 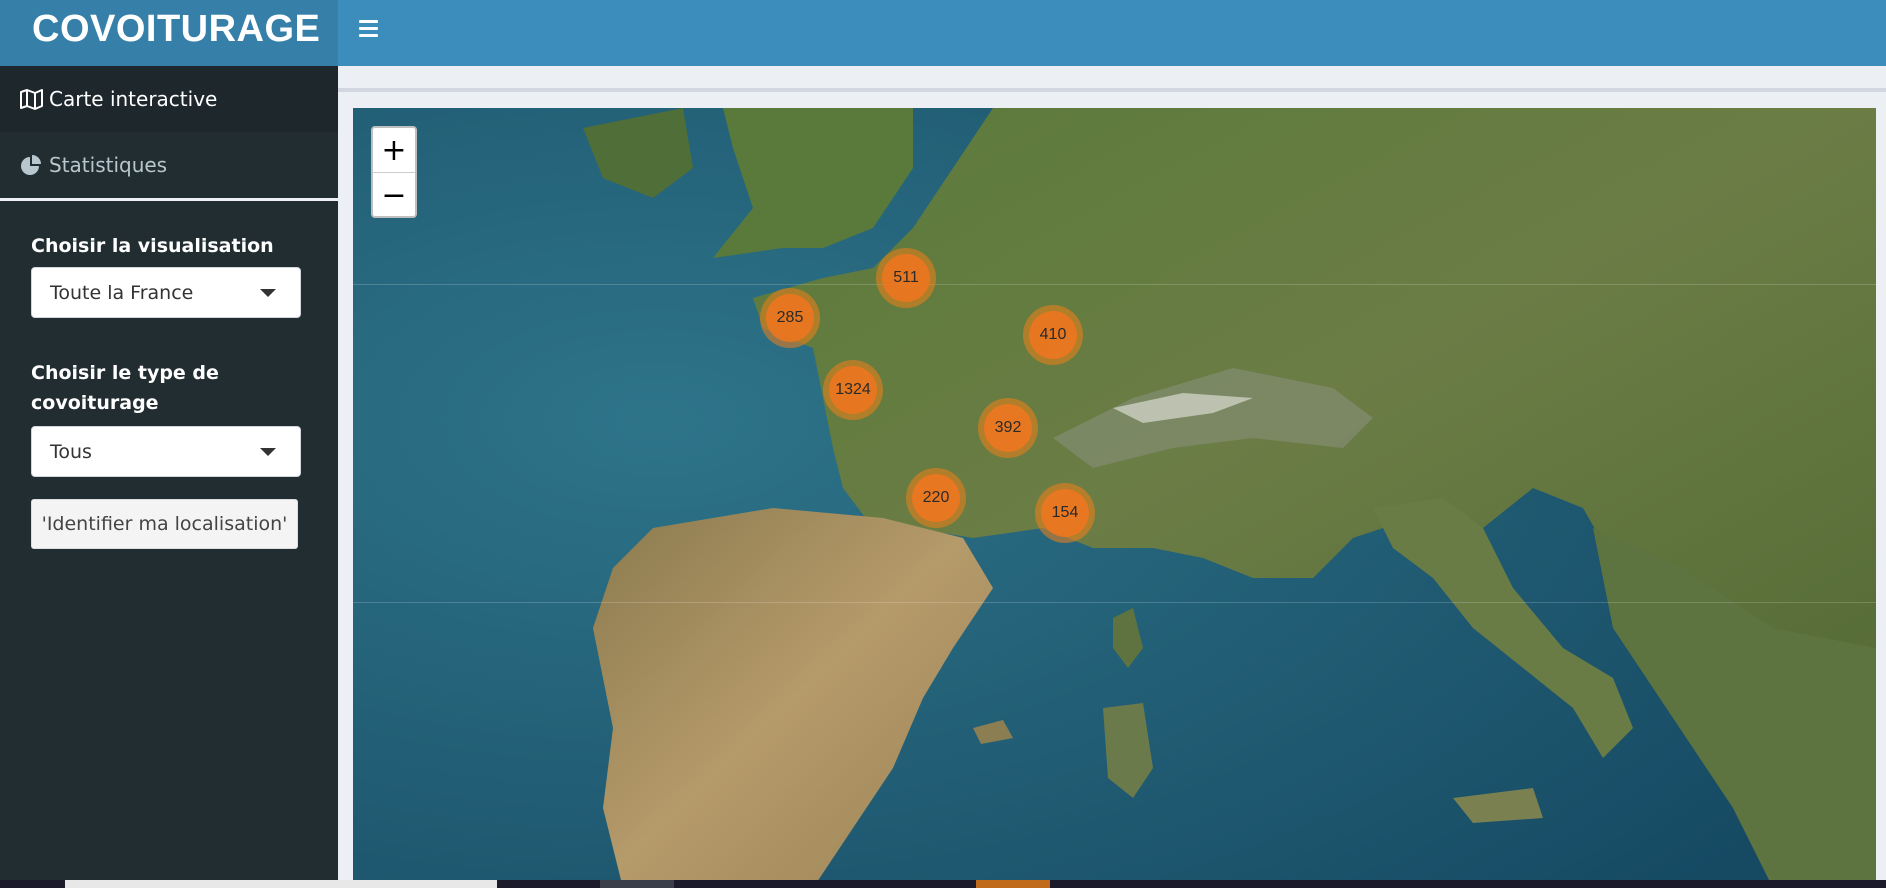 I want to click on type-label: Choisir le type de covoiturage, so click(x=166, y=388).